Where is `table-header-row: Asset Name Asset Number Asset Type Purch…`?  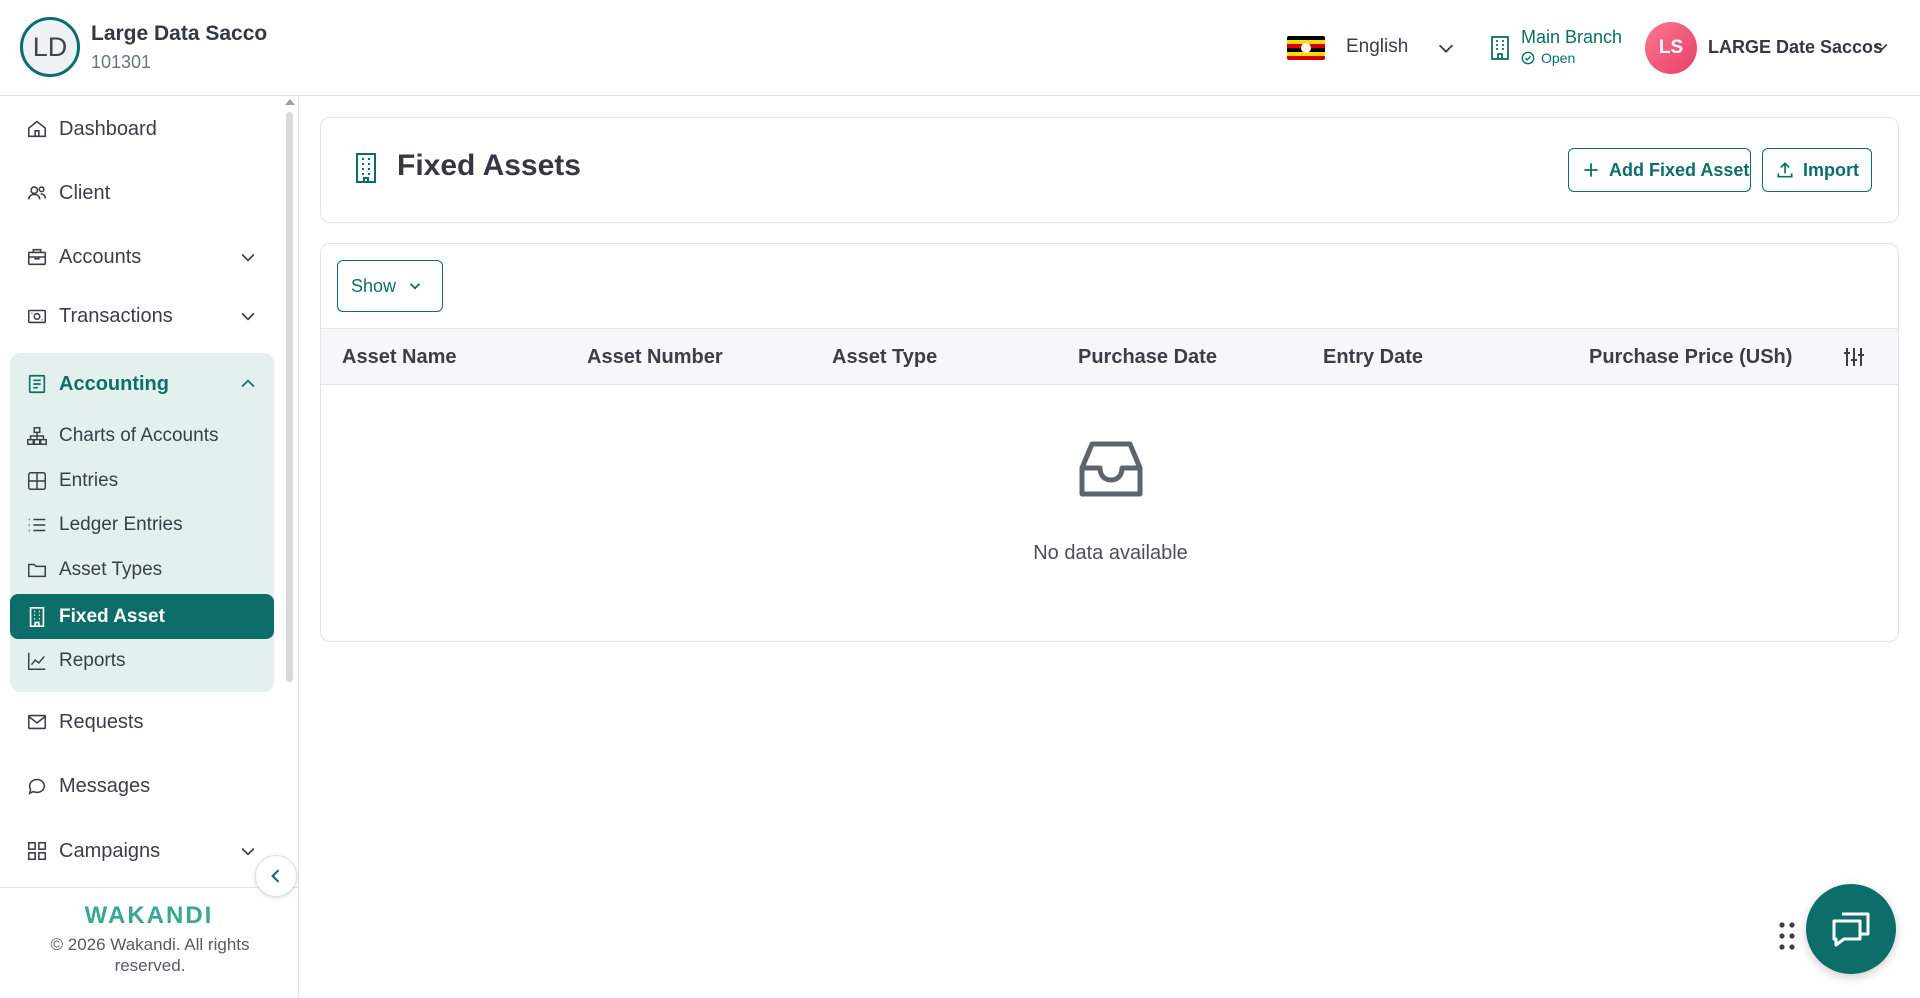 table-header-row: Asset Name Asset Number Asset Type Purch… is located at coordinates (1109, 357).